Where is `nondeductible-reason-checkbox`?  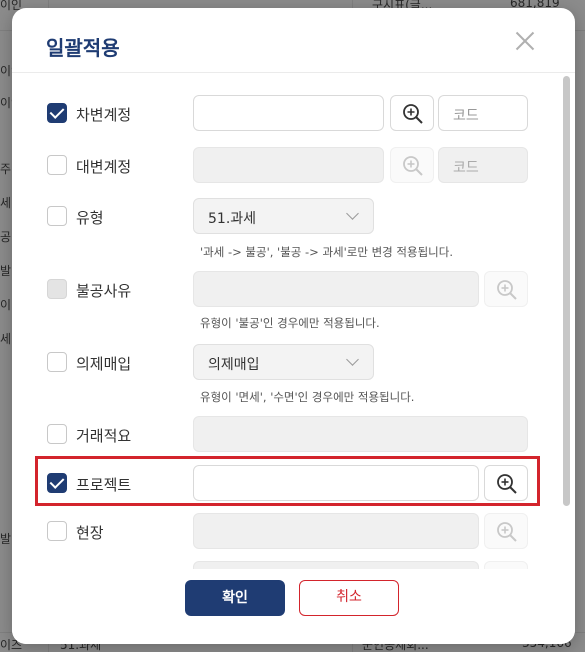
nondeductible-reason-checkbox is located at coordinates (57, 289).